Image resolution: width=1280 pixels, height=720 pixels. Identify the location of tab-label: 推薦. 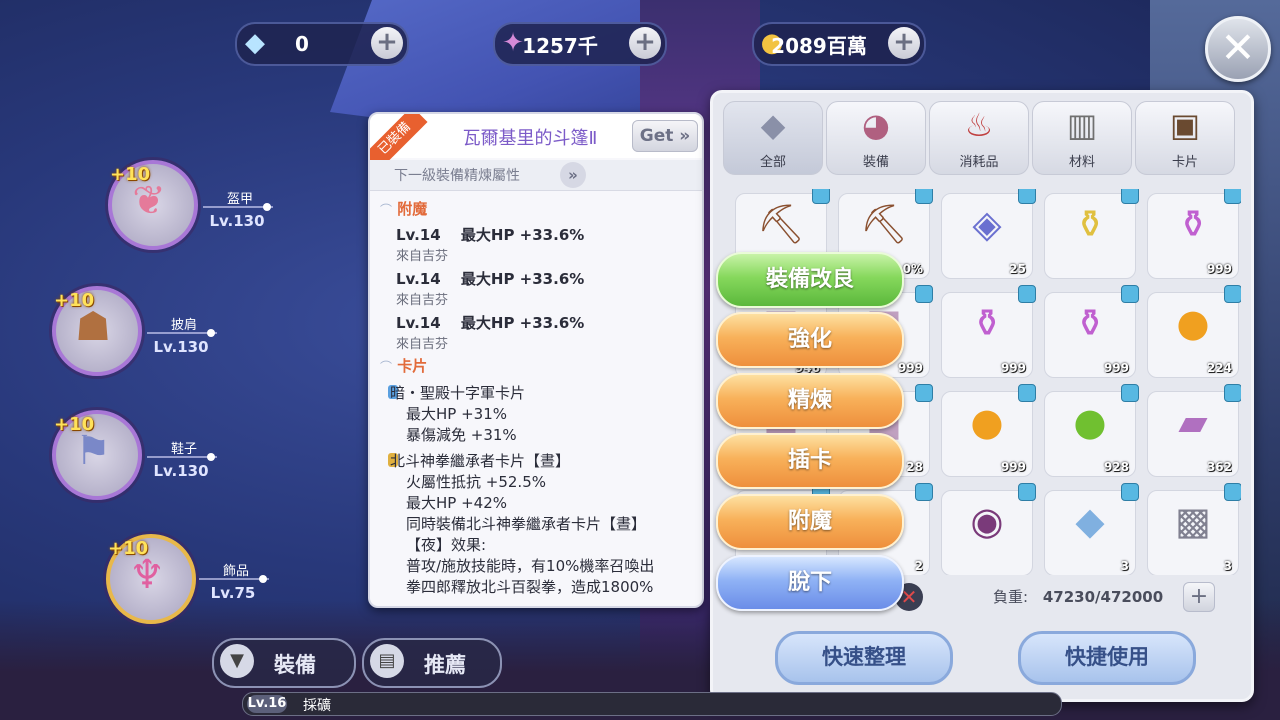
(445, 665).